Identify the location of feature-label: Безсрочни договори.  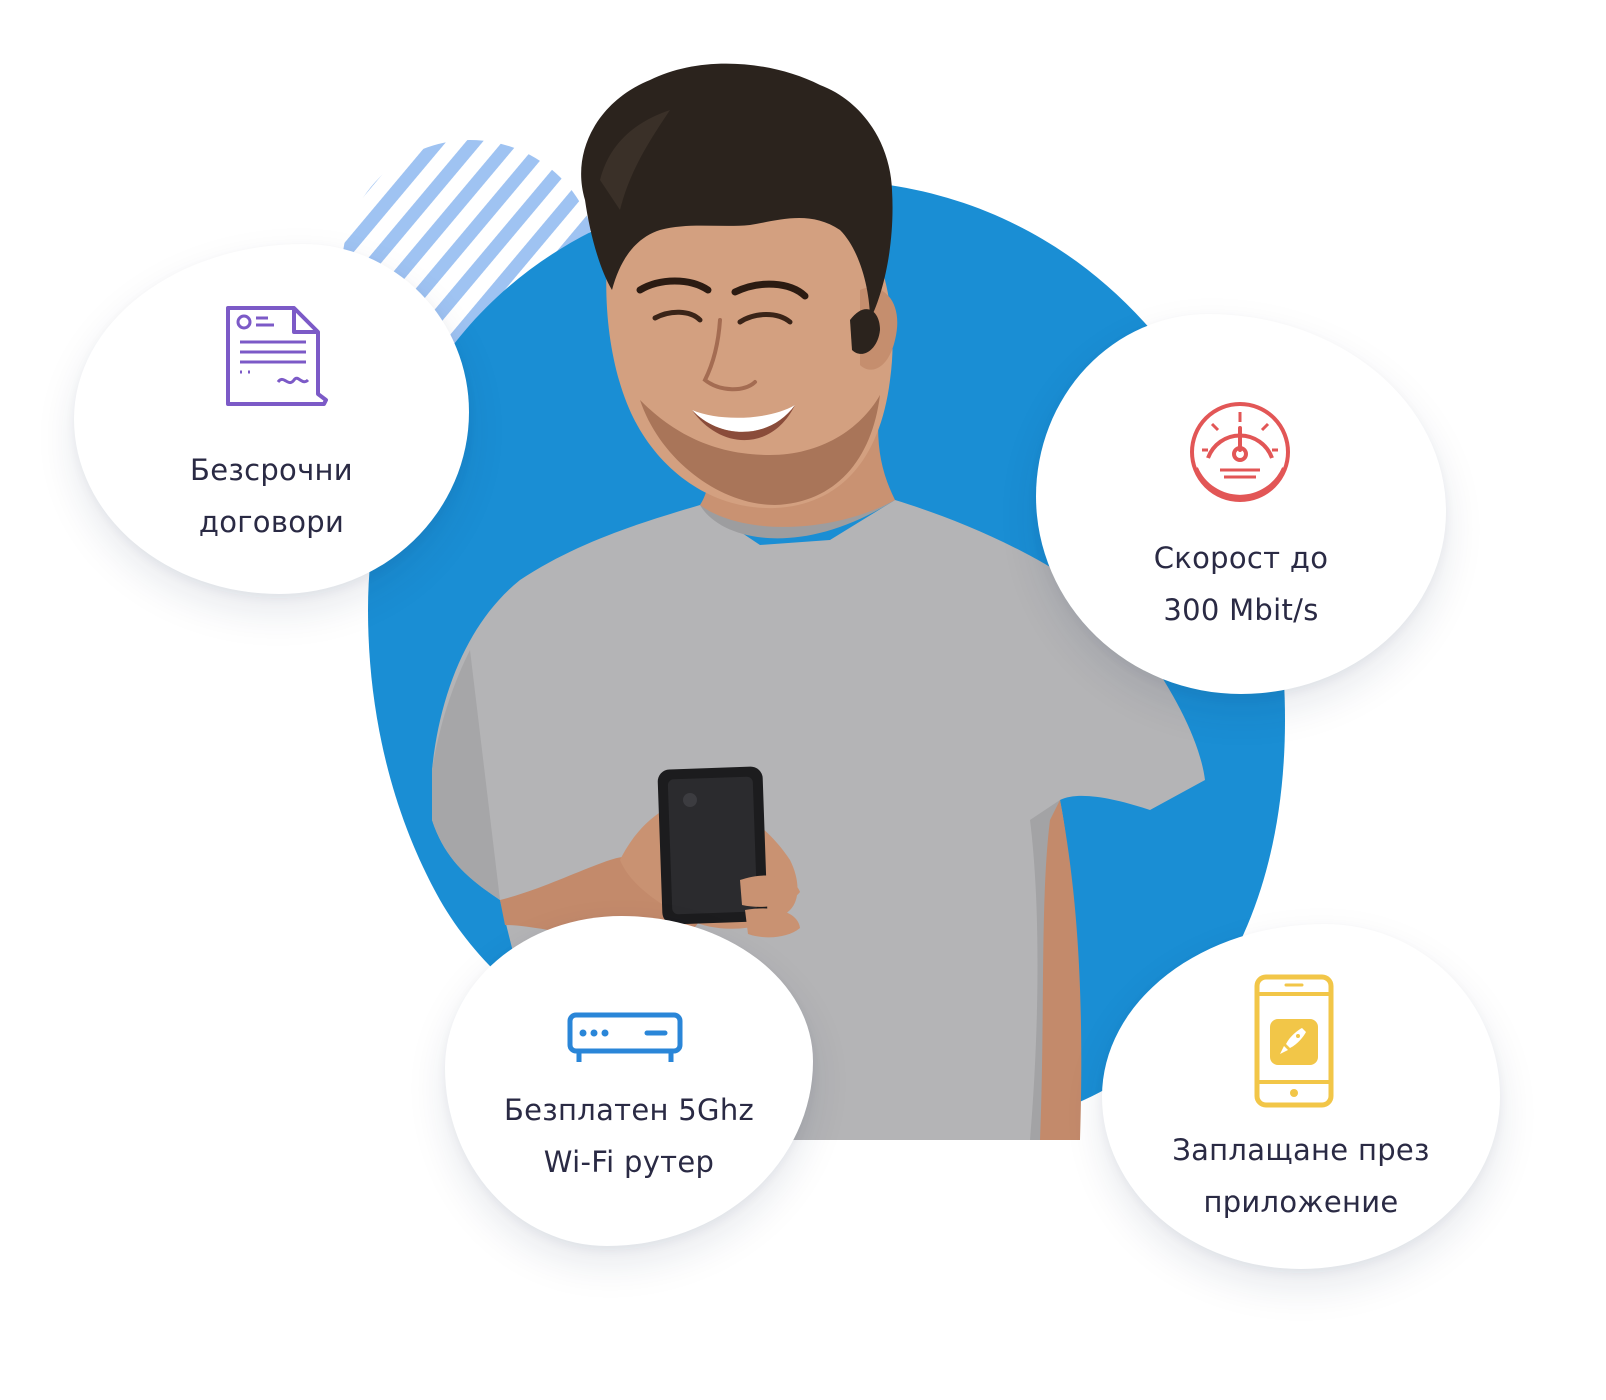
(271, 496).